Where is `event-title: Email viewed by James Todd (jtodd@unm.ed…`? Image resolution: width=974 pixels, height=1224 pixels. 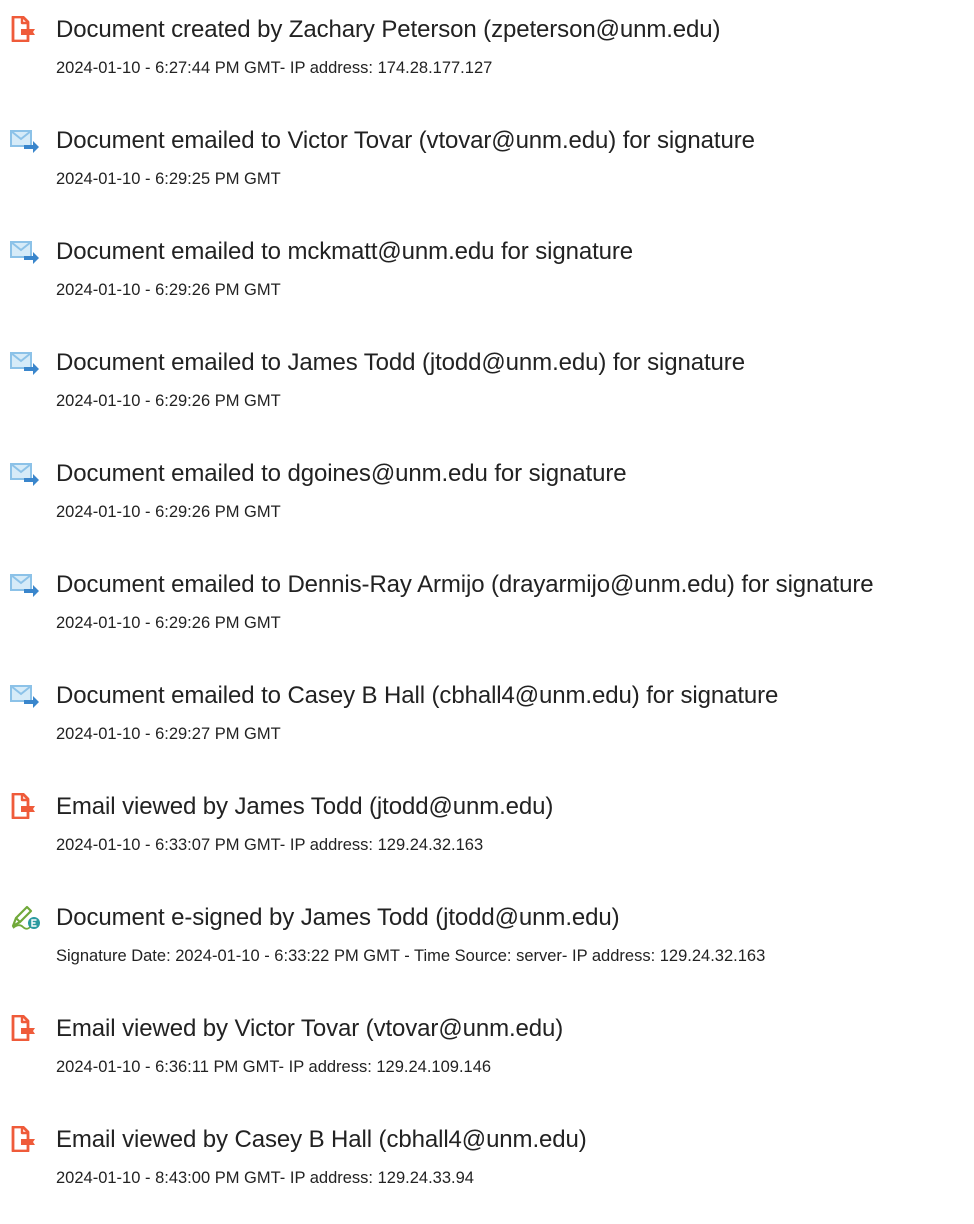 event-title: Email viewed by James Todd (jtodd@unm.ed… is located at coordinates (305, 806).